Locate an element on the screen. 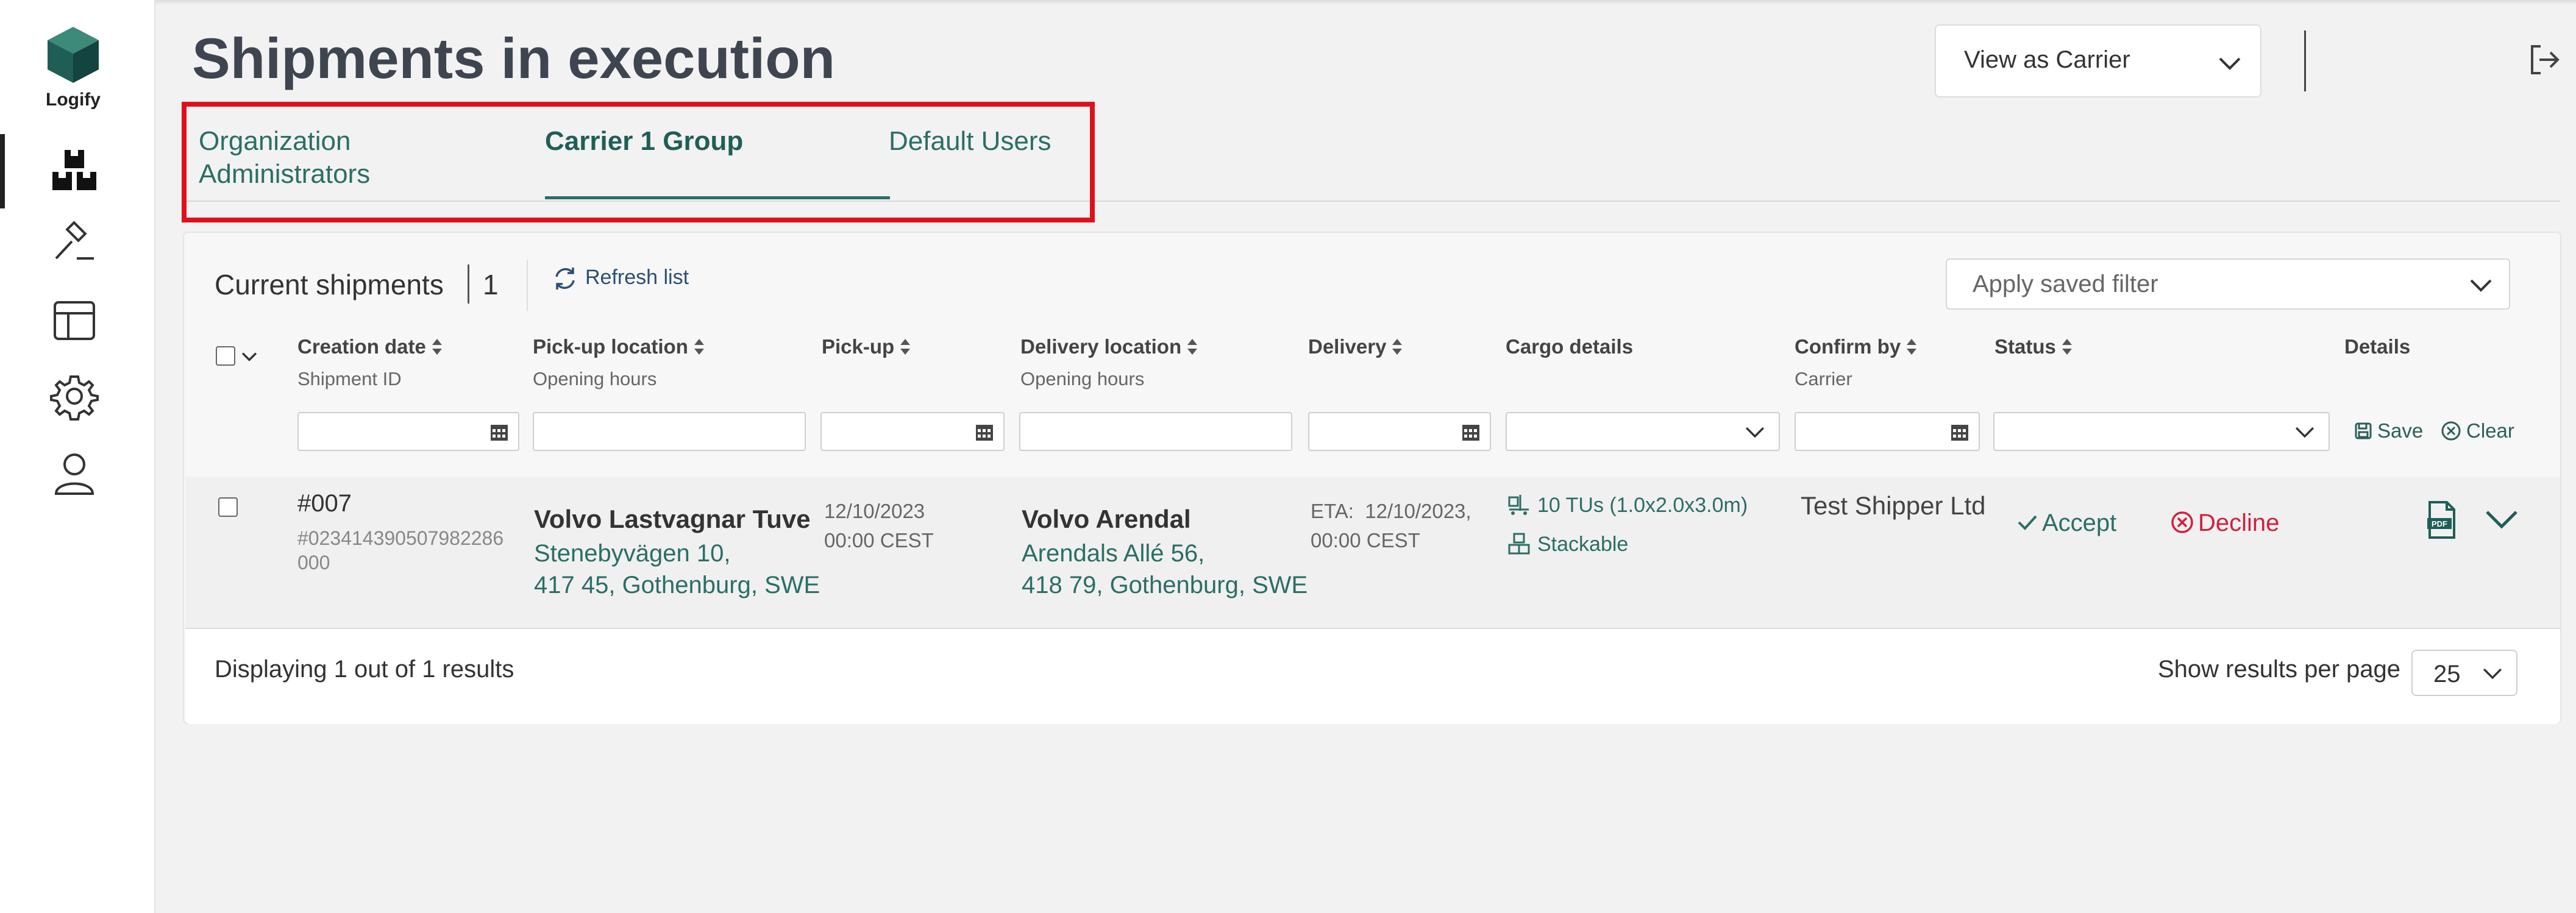 The width and height of the screenshot is (2576, 913). decline-label: Decline is located at coordinates (2239, 523).